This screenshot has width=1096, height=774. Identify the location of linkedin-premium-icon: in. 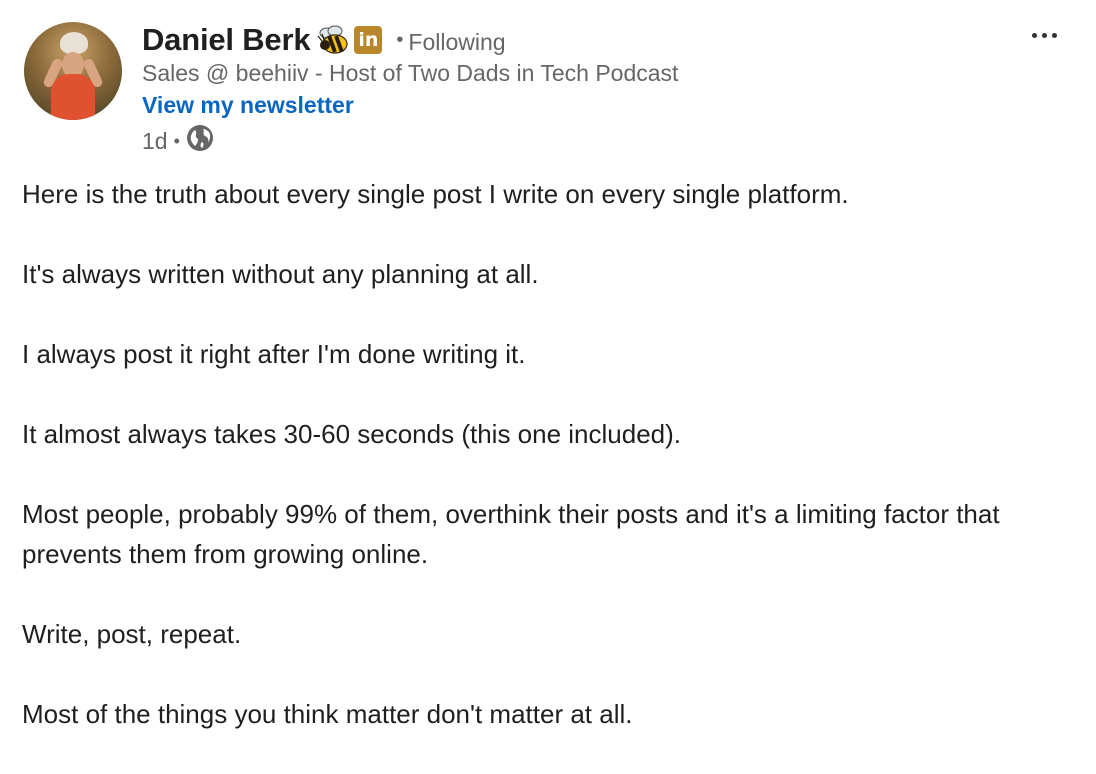
(368, 40).